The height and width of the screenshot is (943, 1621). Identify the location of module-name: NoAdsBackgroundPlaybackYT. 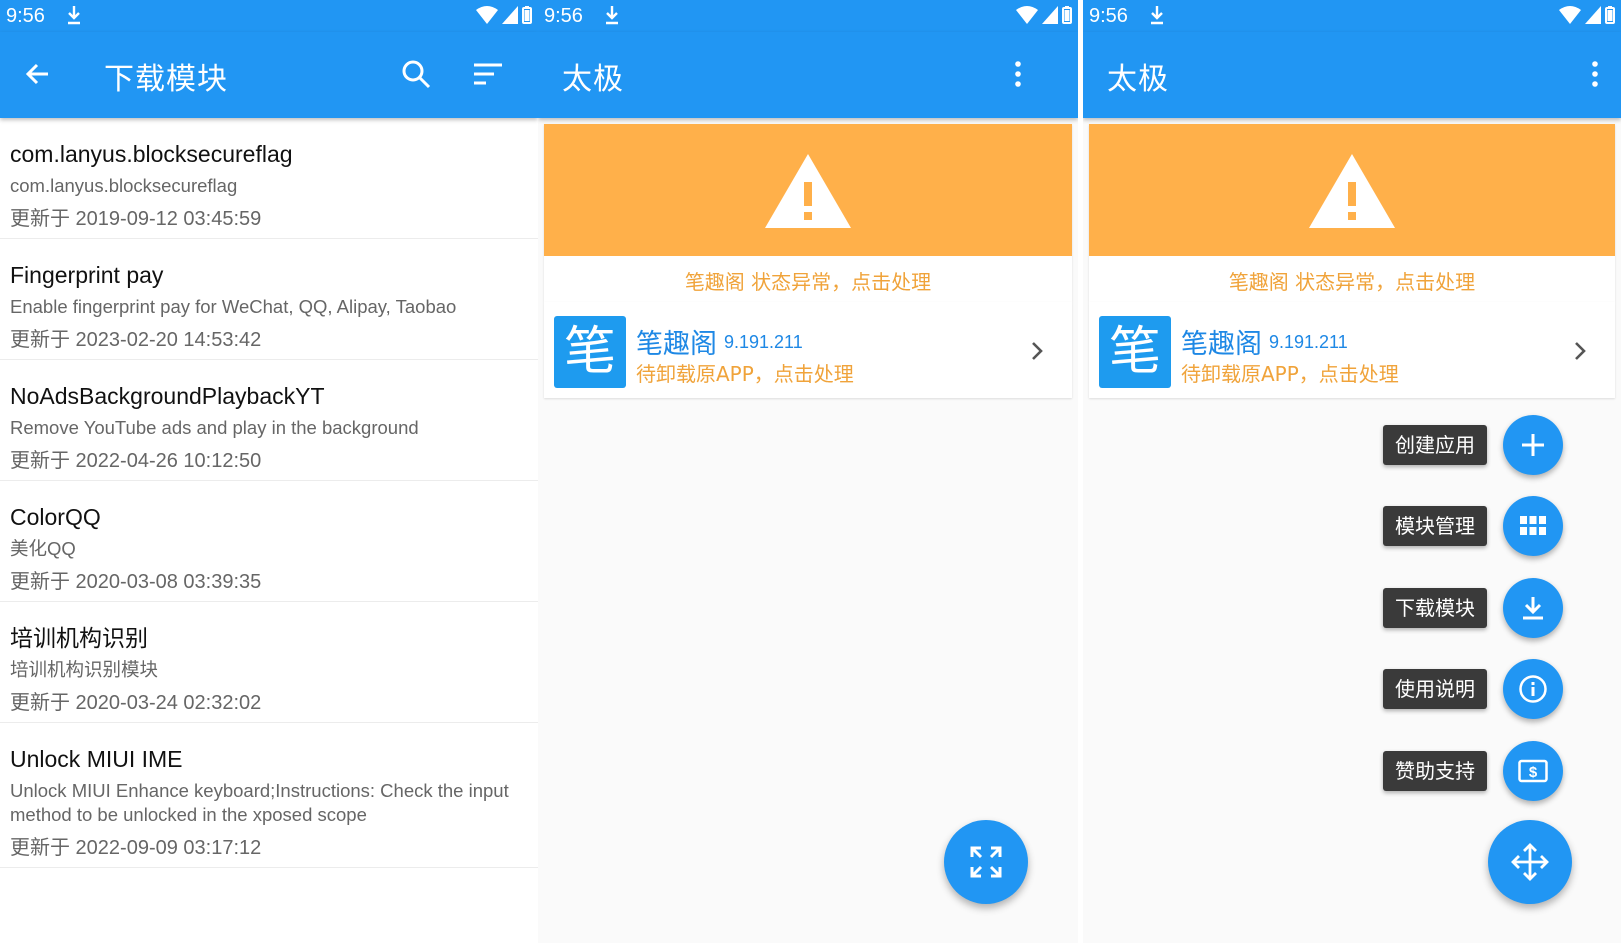
(167, 396).